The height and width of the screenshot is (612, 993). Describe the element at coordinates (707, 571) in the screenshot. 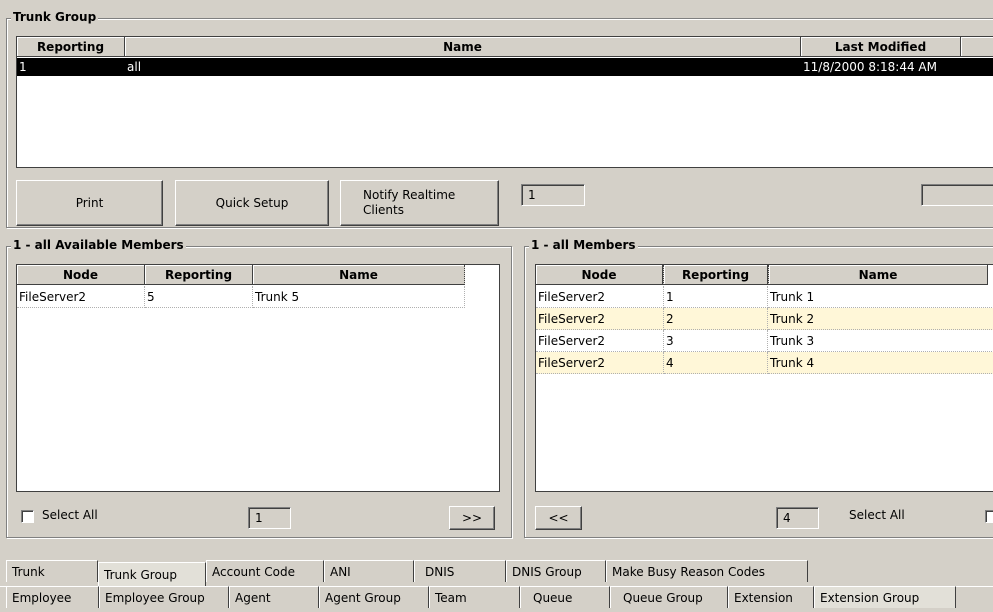

I see `tab-make-busy-reason-codes: Make Busy Reason Codes` at that location.